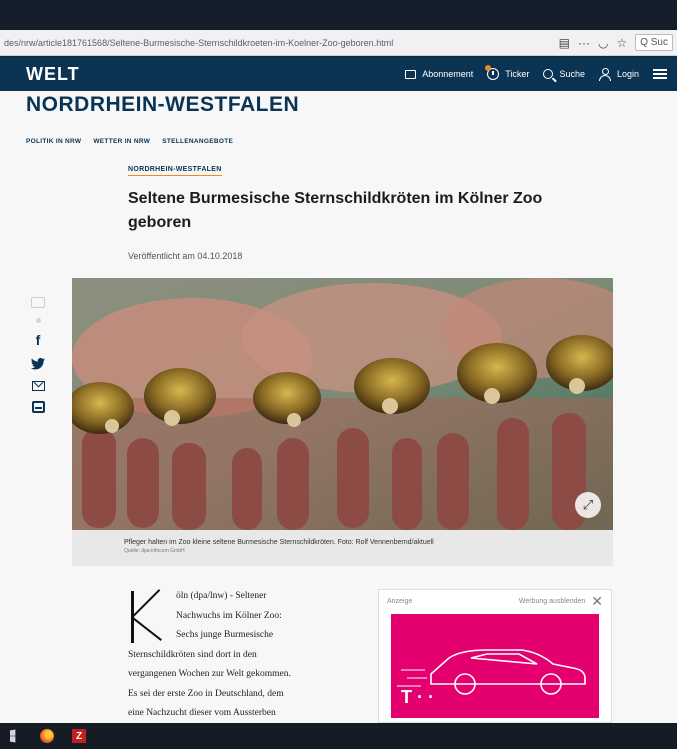  What do you see at coordinates (197, 141) in the screenshot?
I see `subnav-stellenangebote: STELLENANGEBOTE` at bounding box center [197, 141].